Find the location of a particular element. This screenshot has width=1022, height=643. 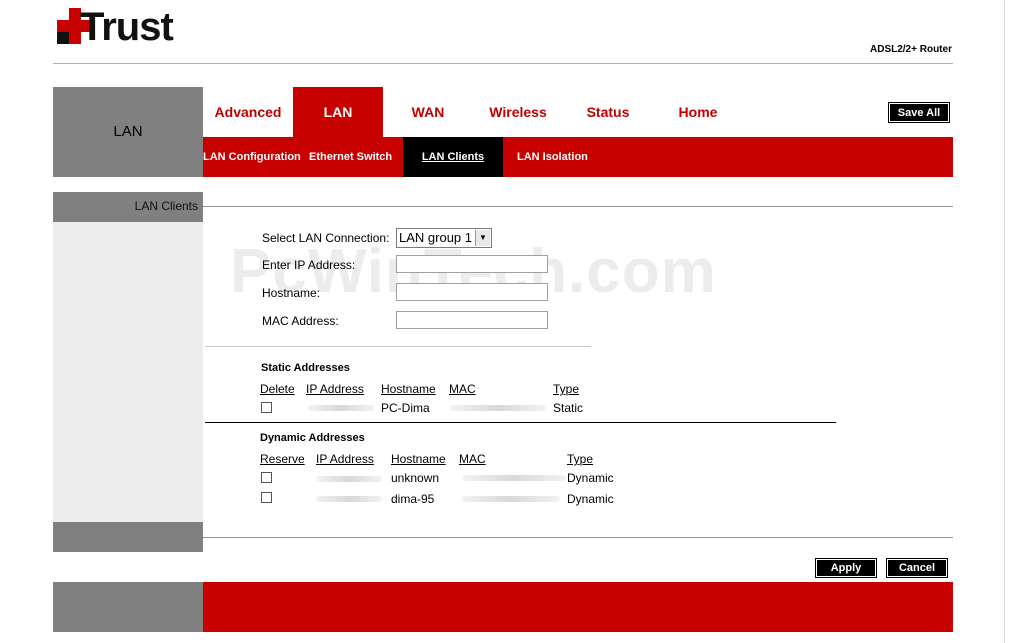

section-sidebar-body is located at coordinates (128, 372).